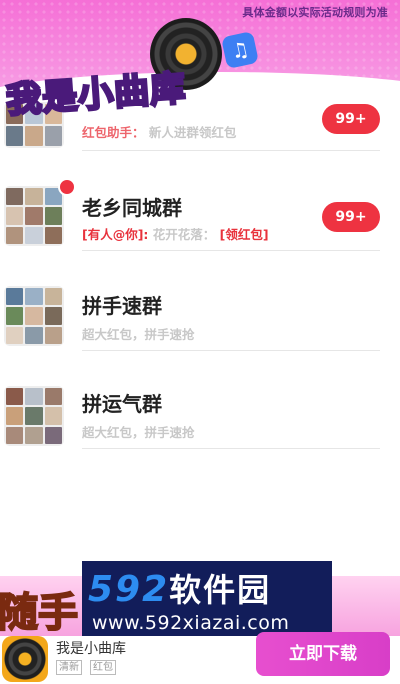 The height and width of the screenshot is (684, 400). I want to click on ad-tag: 红包, so click(103, 667).